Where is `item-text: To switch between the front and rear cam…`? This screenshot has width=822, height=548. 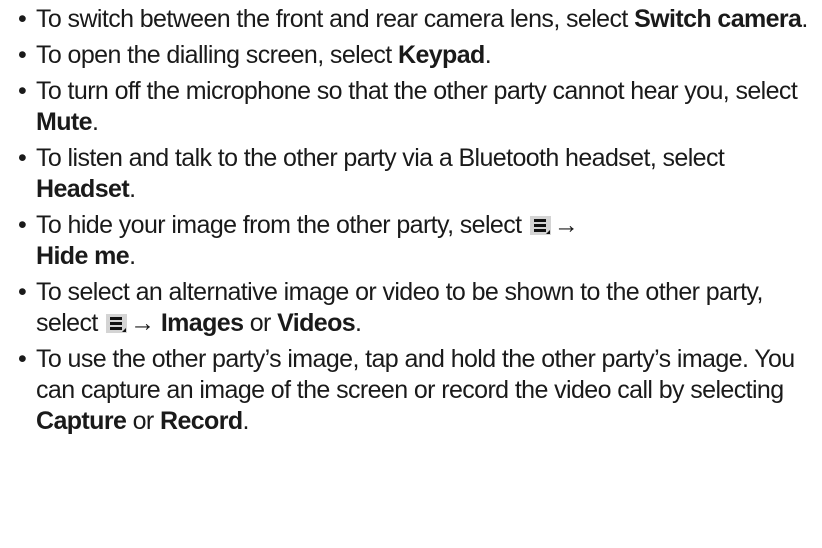
item-text: To switch between the front and rear cam… is located at coordinates (335, 19).